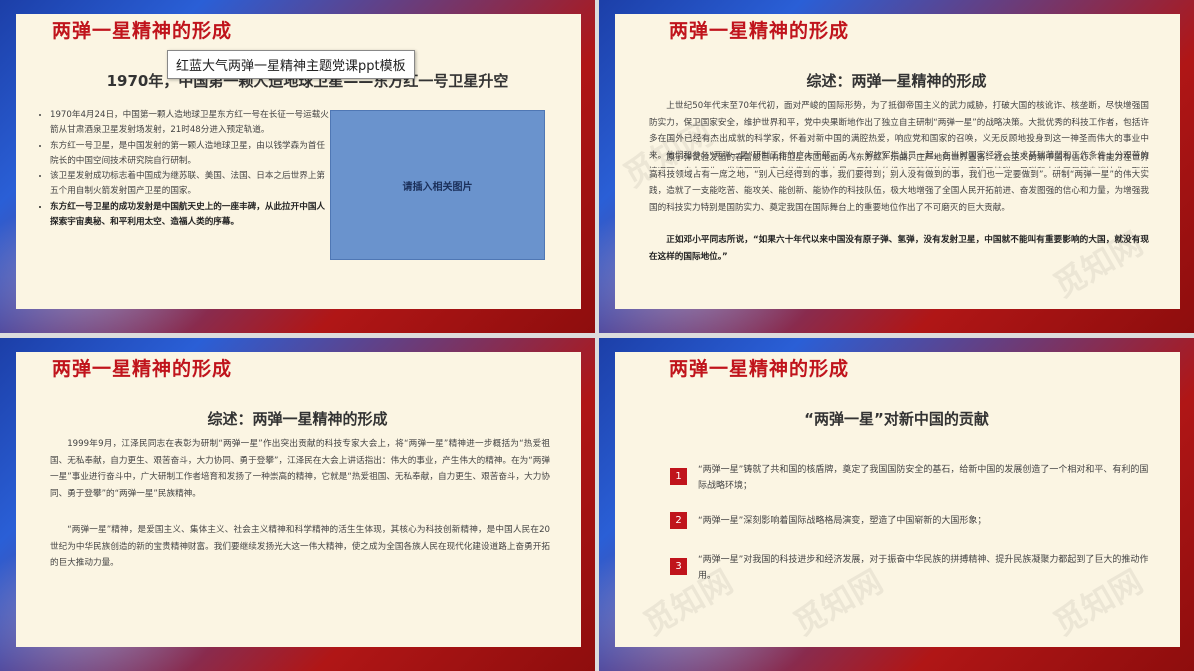  I want to click on number-badge: 2, so click(678, 520).